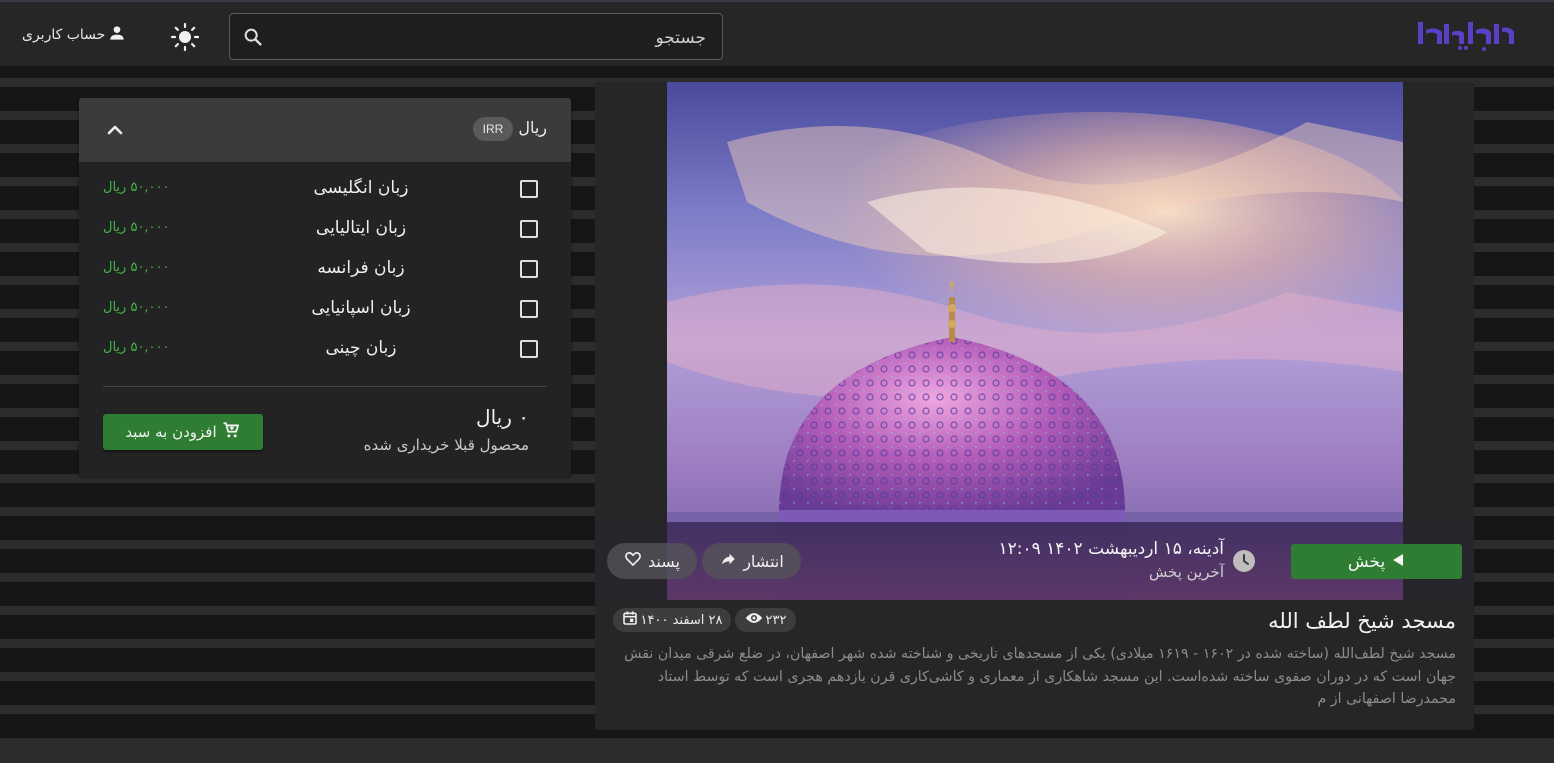  I want to click on sun-icon, so click(185, 39).